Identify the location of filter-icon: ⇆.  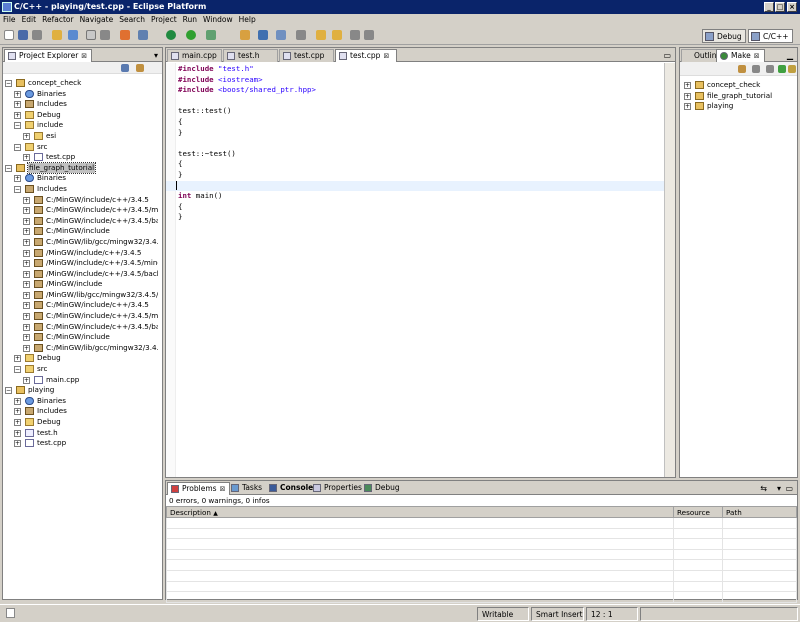
(763, 488).